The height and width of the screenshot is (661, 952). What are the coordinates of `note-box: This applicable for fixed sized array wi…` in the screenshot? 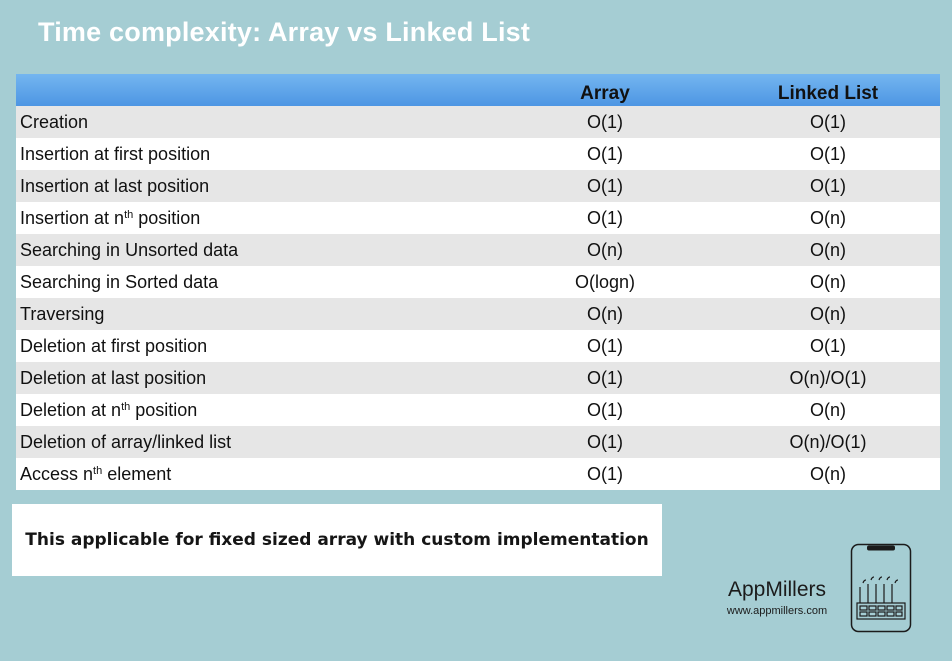 It's located at (337, 540).